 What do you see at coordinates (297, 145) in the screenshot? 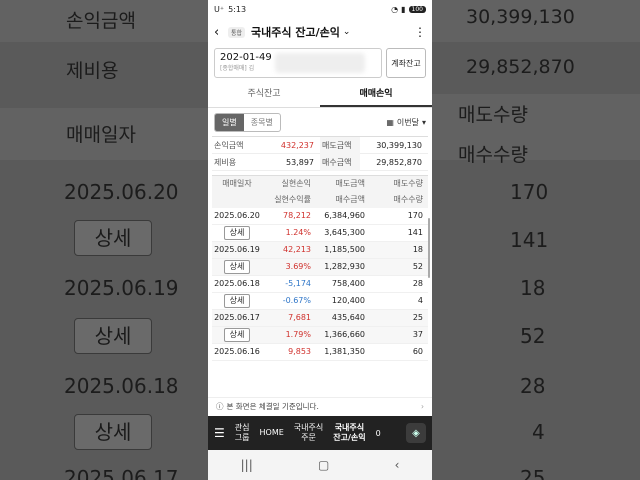
I see `pl-value: 432,237` at bounding box center [297, 145].